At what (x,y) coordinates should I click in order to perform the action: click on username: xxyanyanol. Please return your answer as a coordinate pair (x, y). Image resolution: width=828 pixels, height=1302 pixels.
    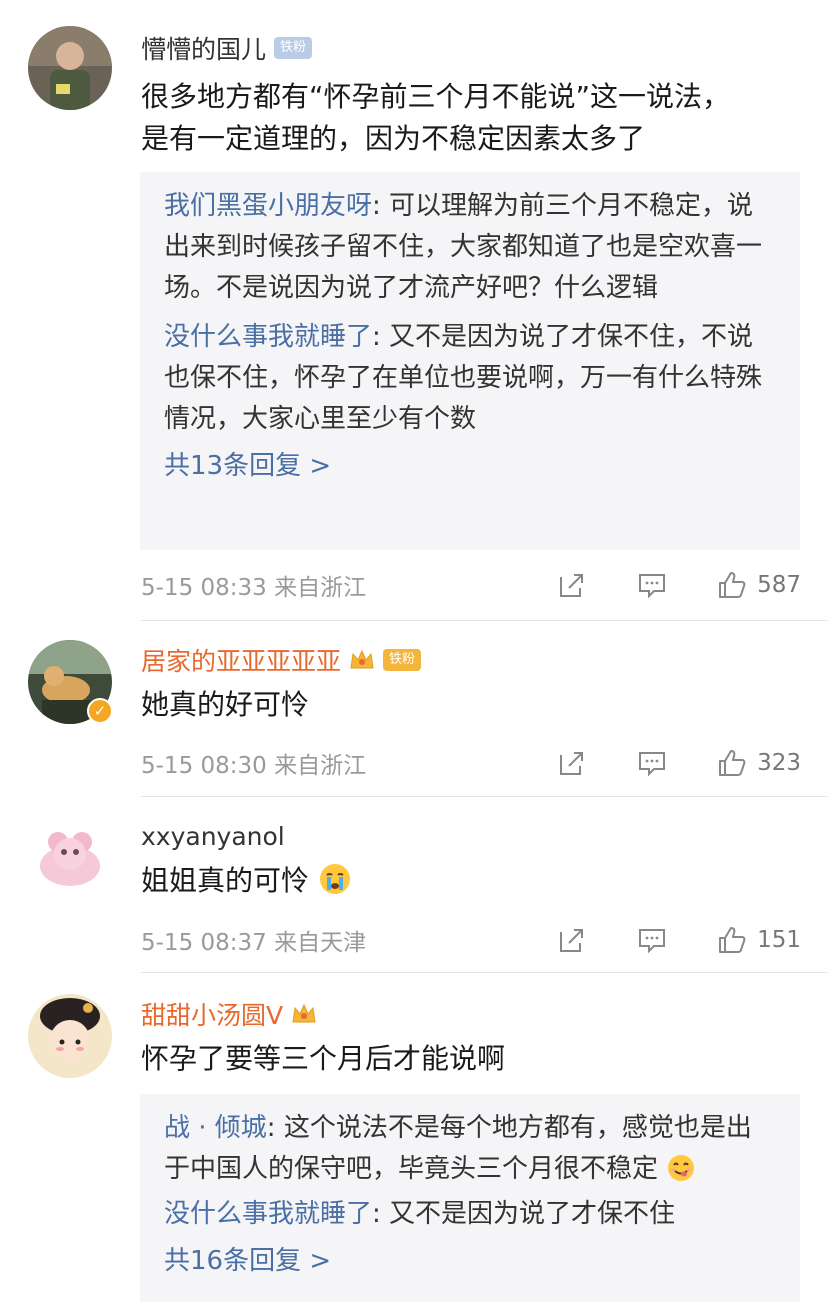
    Looking at the image, I should click on (213, 836).